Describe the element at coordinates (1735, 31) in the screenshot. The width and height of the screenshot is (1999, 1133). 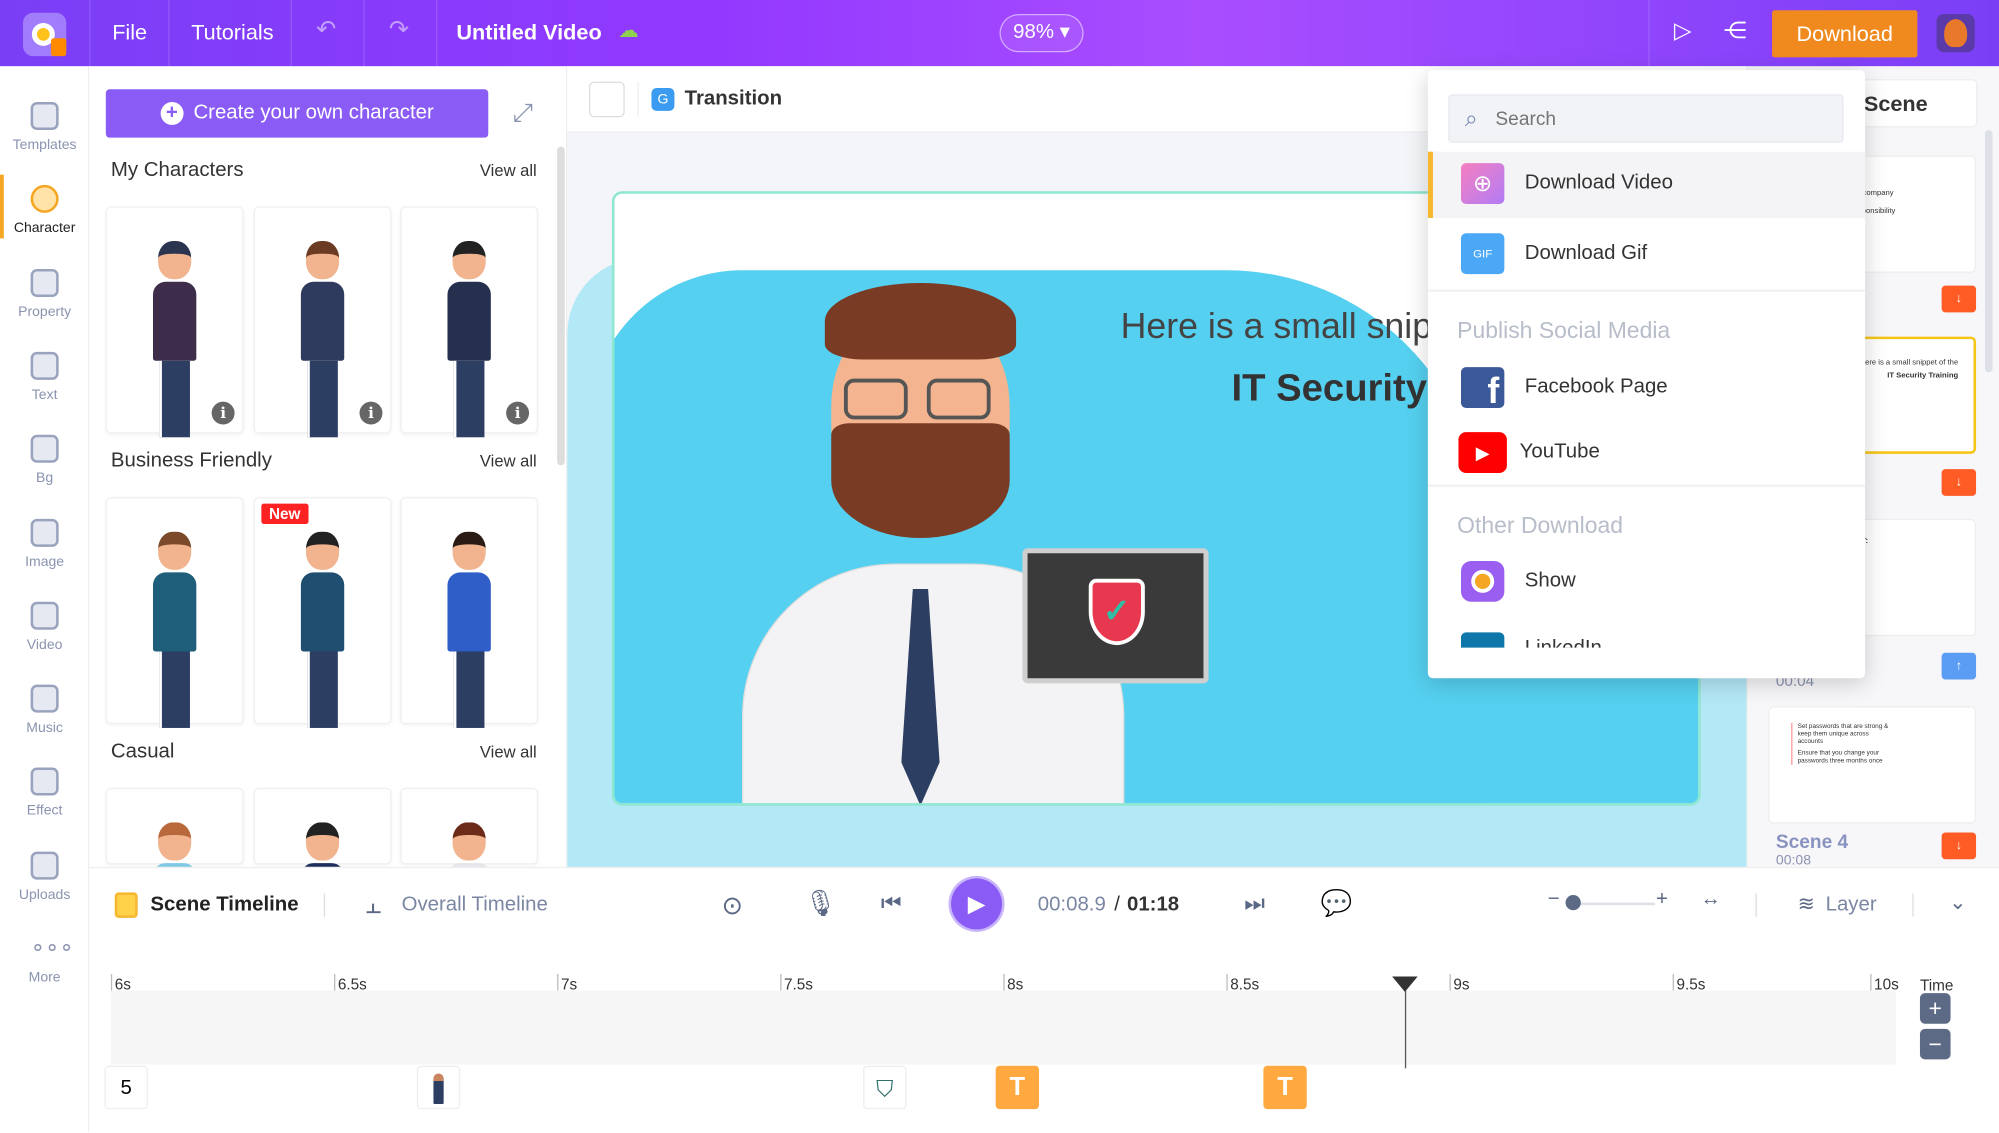
I see `share-icon: ⋲` at that location.